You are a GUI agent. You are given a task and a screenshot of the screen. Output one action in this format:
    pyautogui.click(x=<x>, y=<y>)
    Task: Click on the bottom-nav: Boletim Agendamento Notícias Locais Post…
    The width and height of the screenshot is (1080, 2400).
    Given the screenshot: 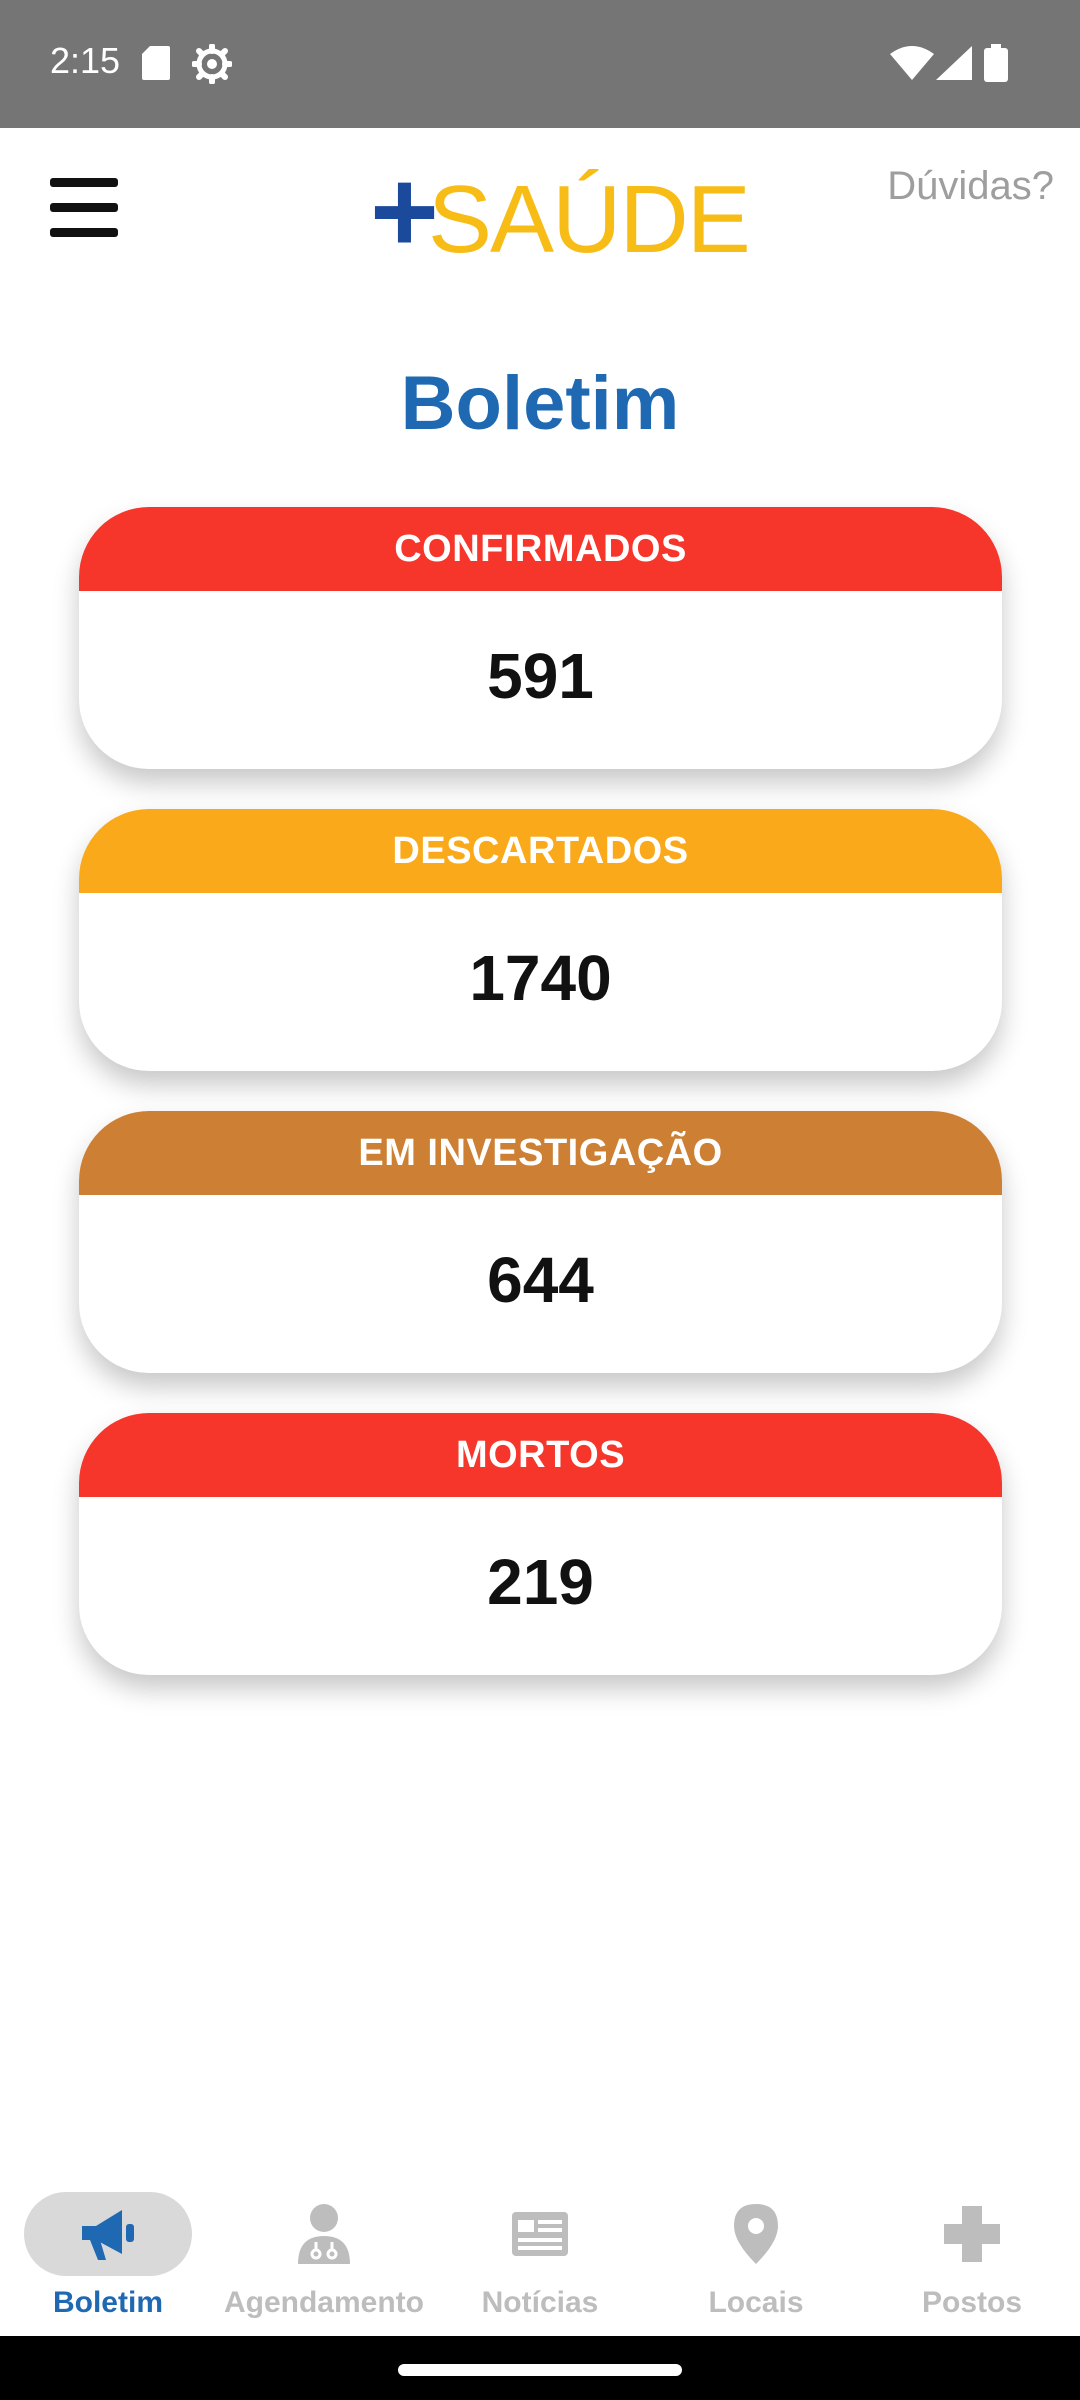 What is the action you would take?
    pyautogui.click(x=540, y=2258)
    